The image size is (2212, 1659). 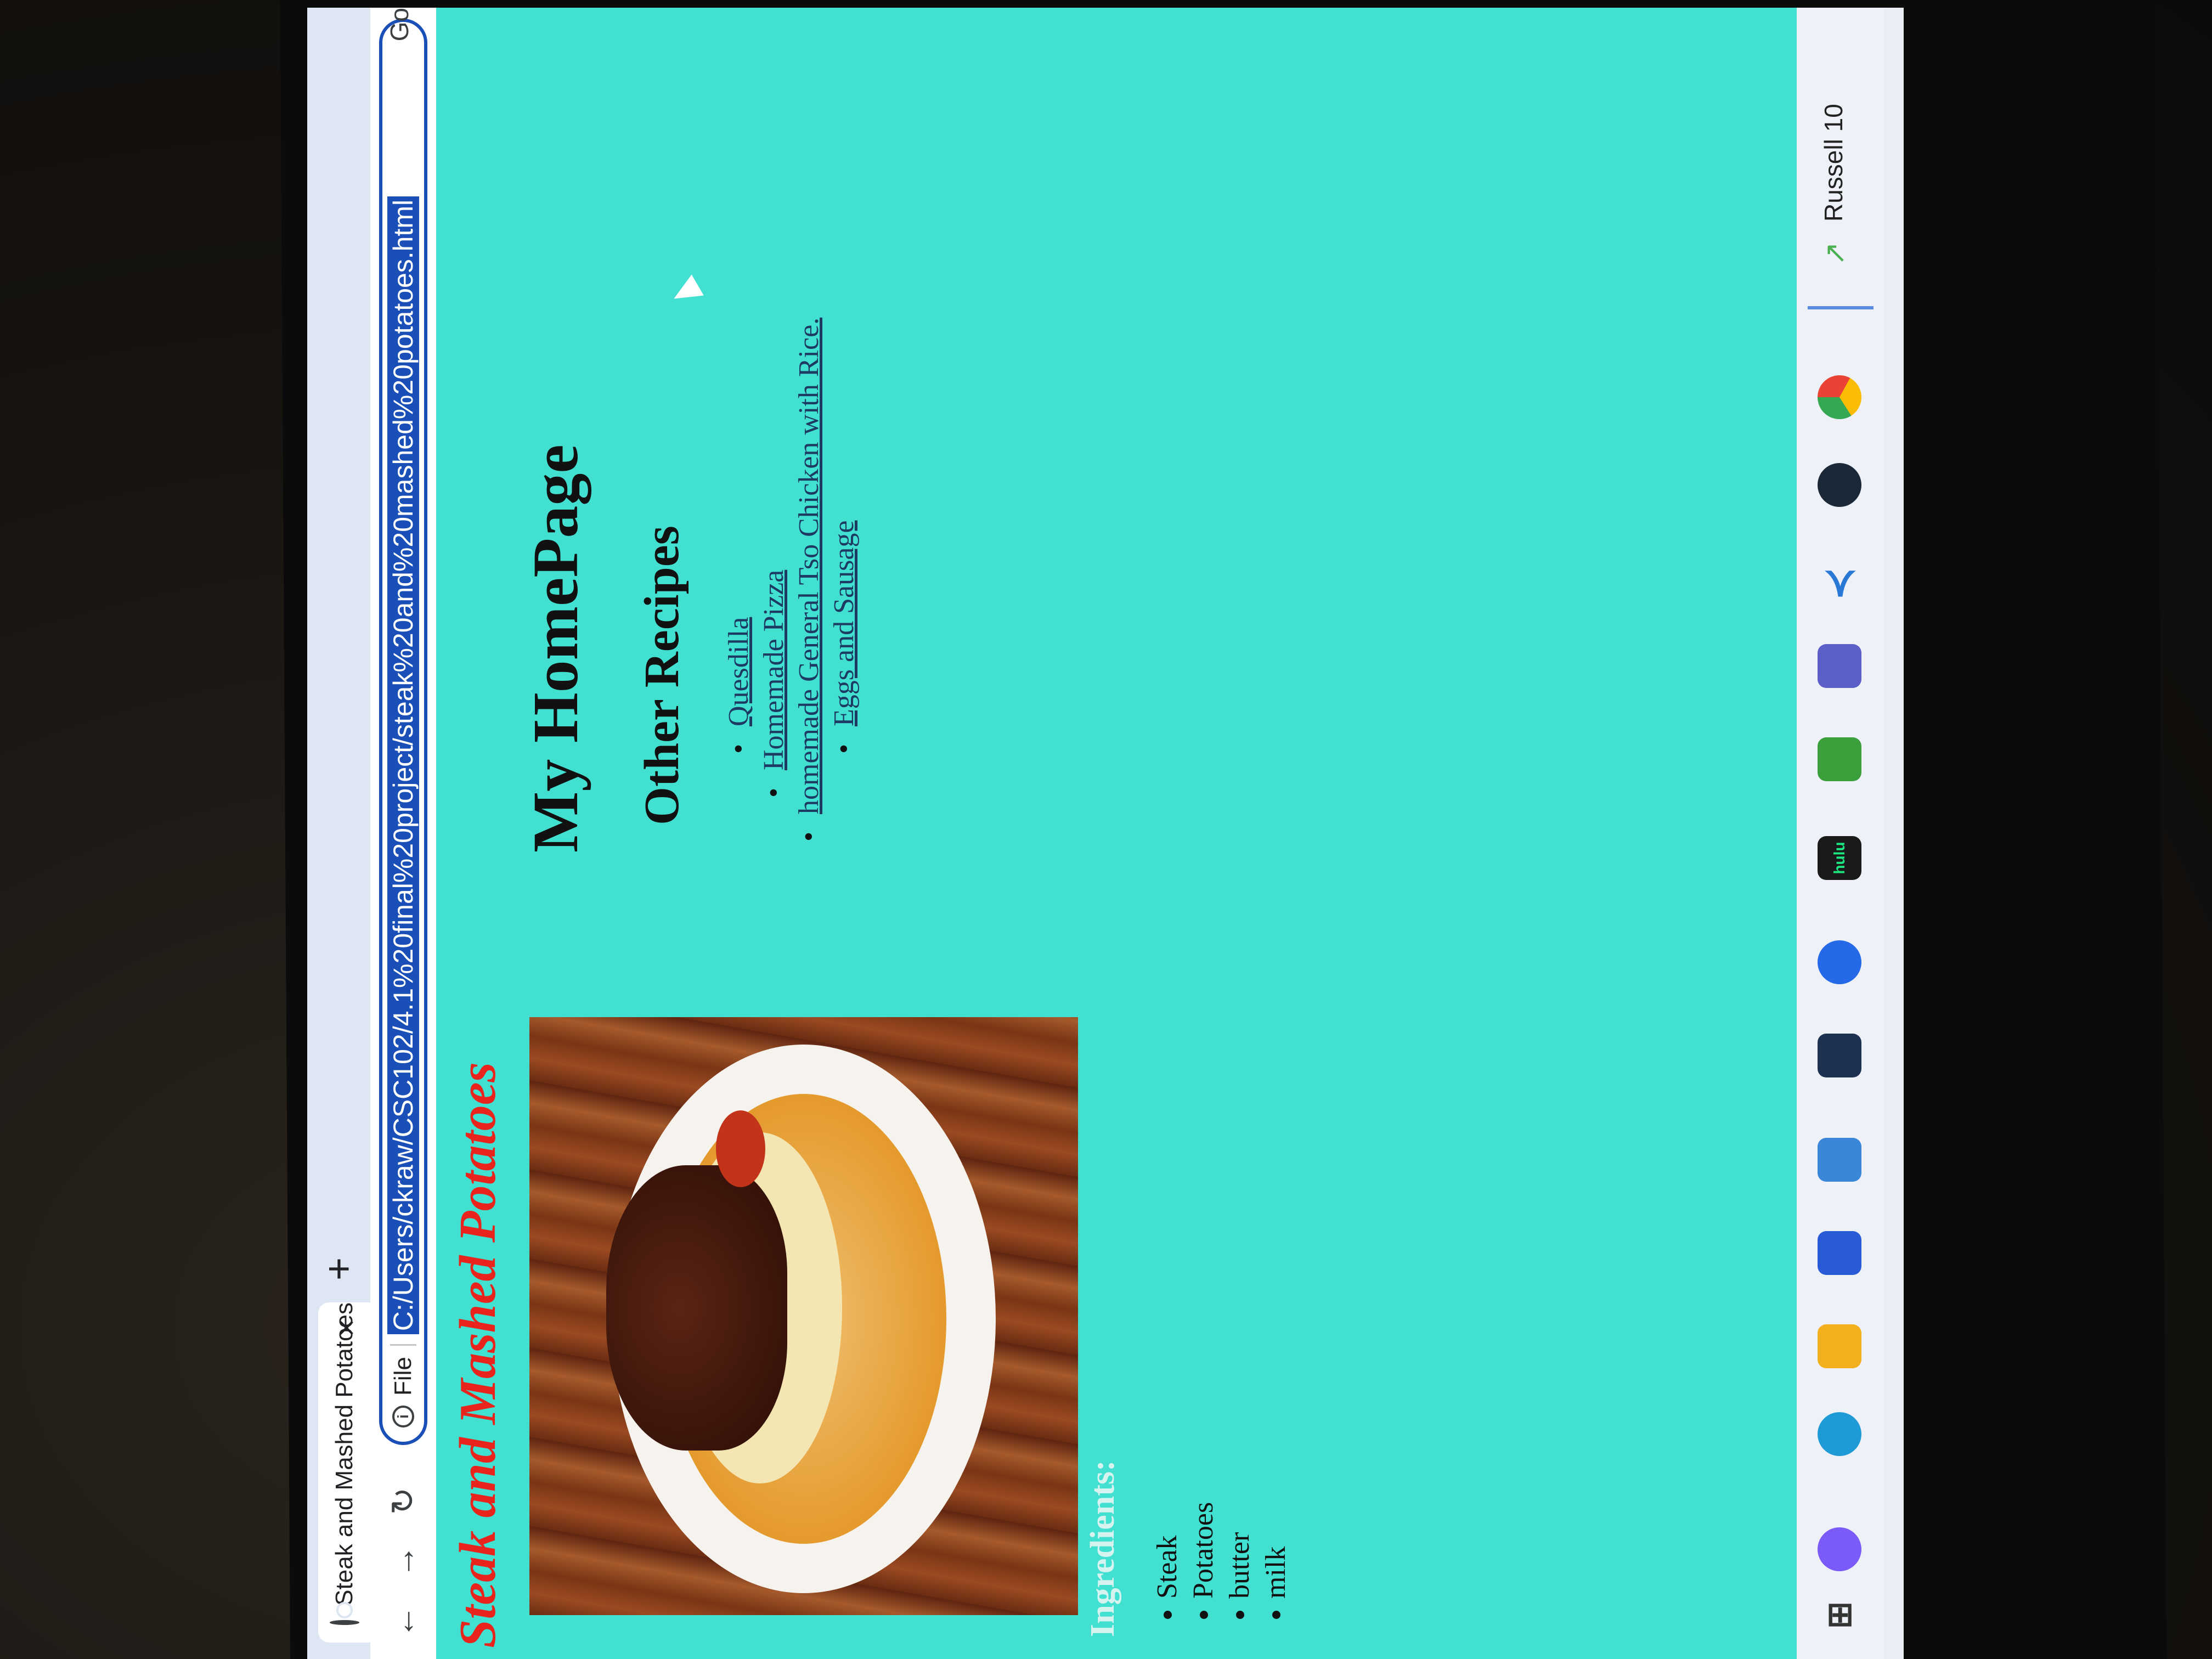 I want to click on forward-icon: →, so click(x=403, y=1561).